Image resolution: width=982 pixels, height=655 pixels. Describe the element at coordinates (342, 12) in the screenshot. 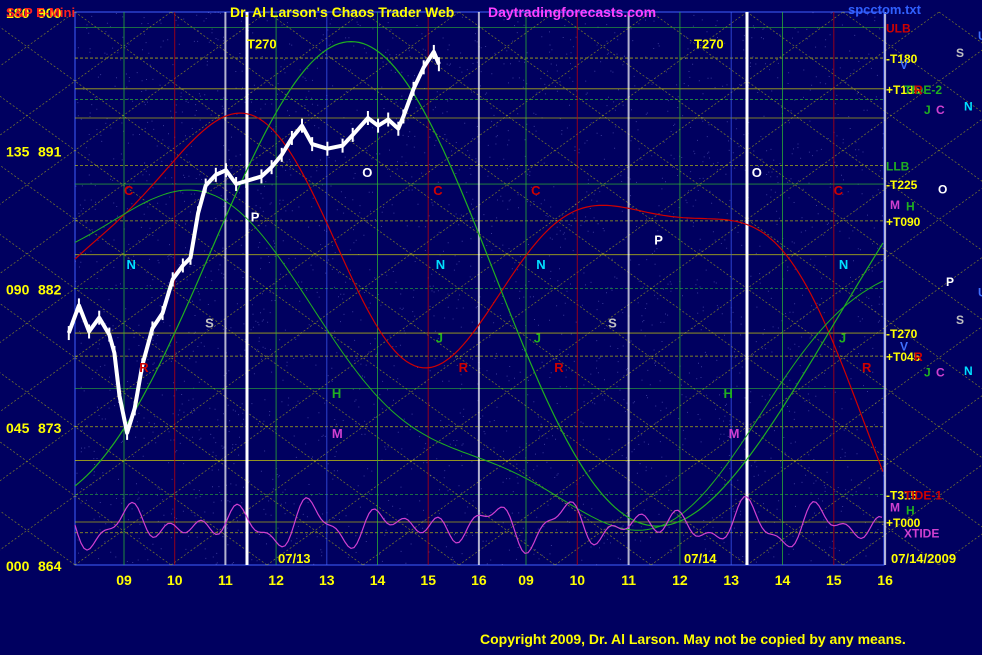

I see `chart-title: Dr. Al Larson's Chaos Trader Web` at that location.